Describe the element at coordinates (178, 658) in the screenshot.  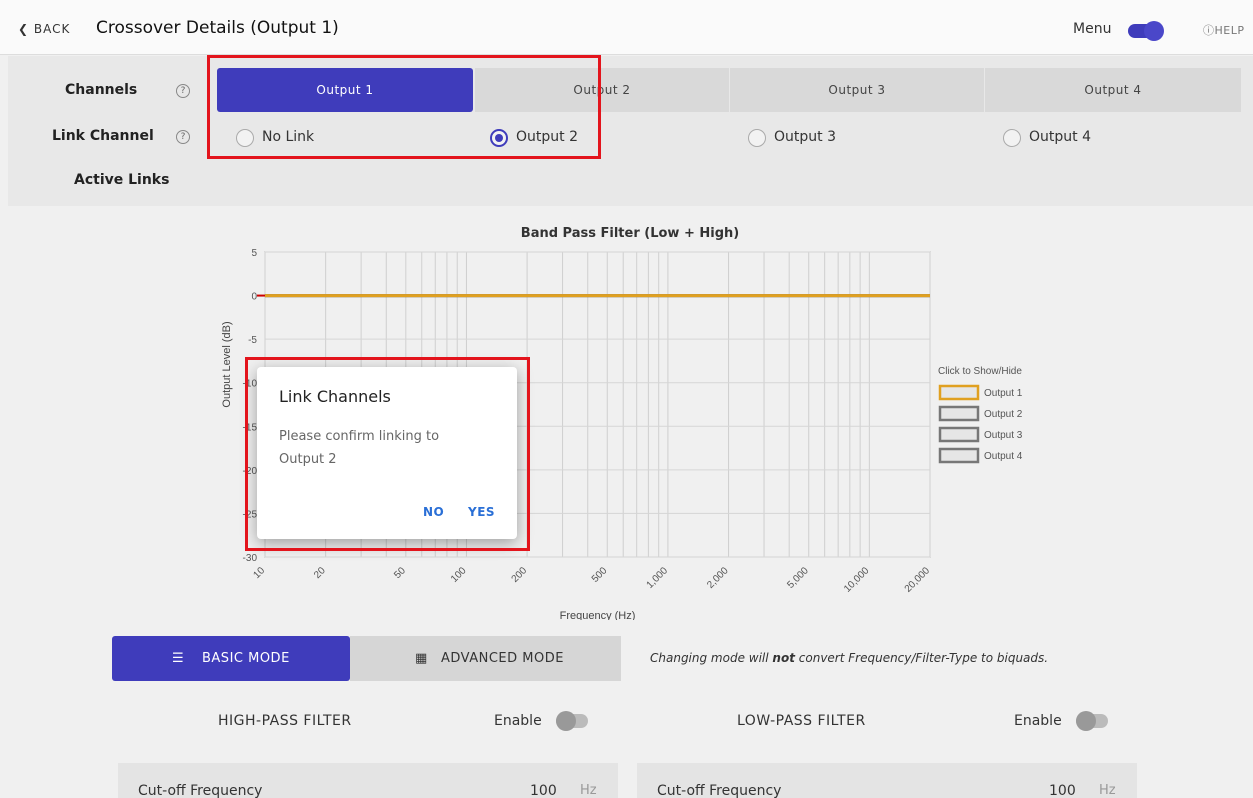
I see `sliders-icon: ☰` at that location.